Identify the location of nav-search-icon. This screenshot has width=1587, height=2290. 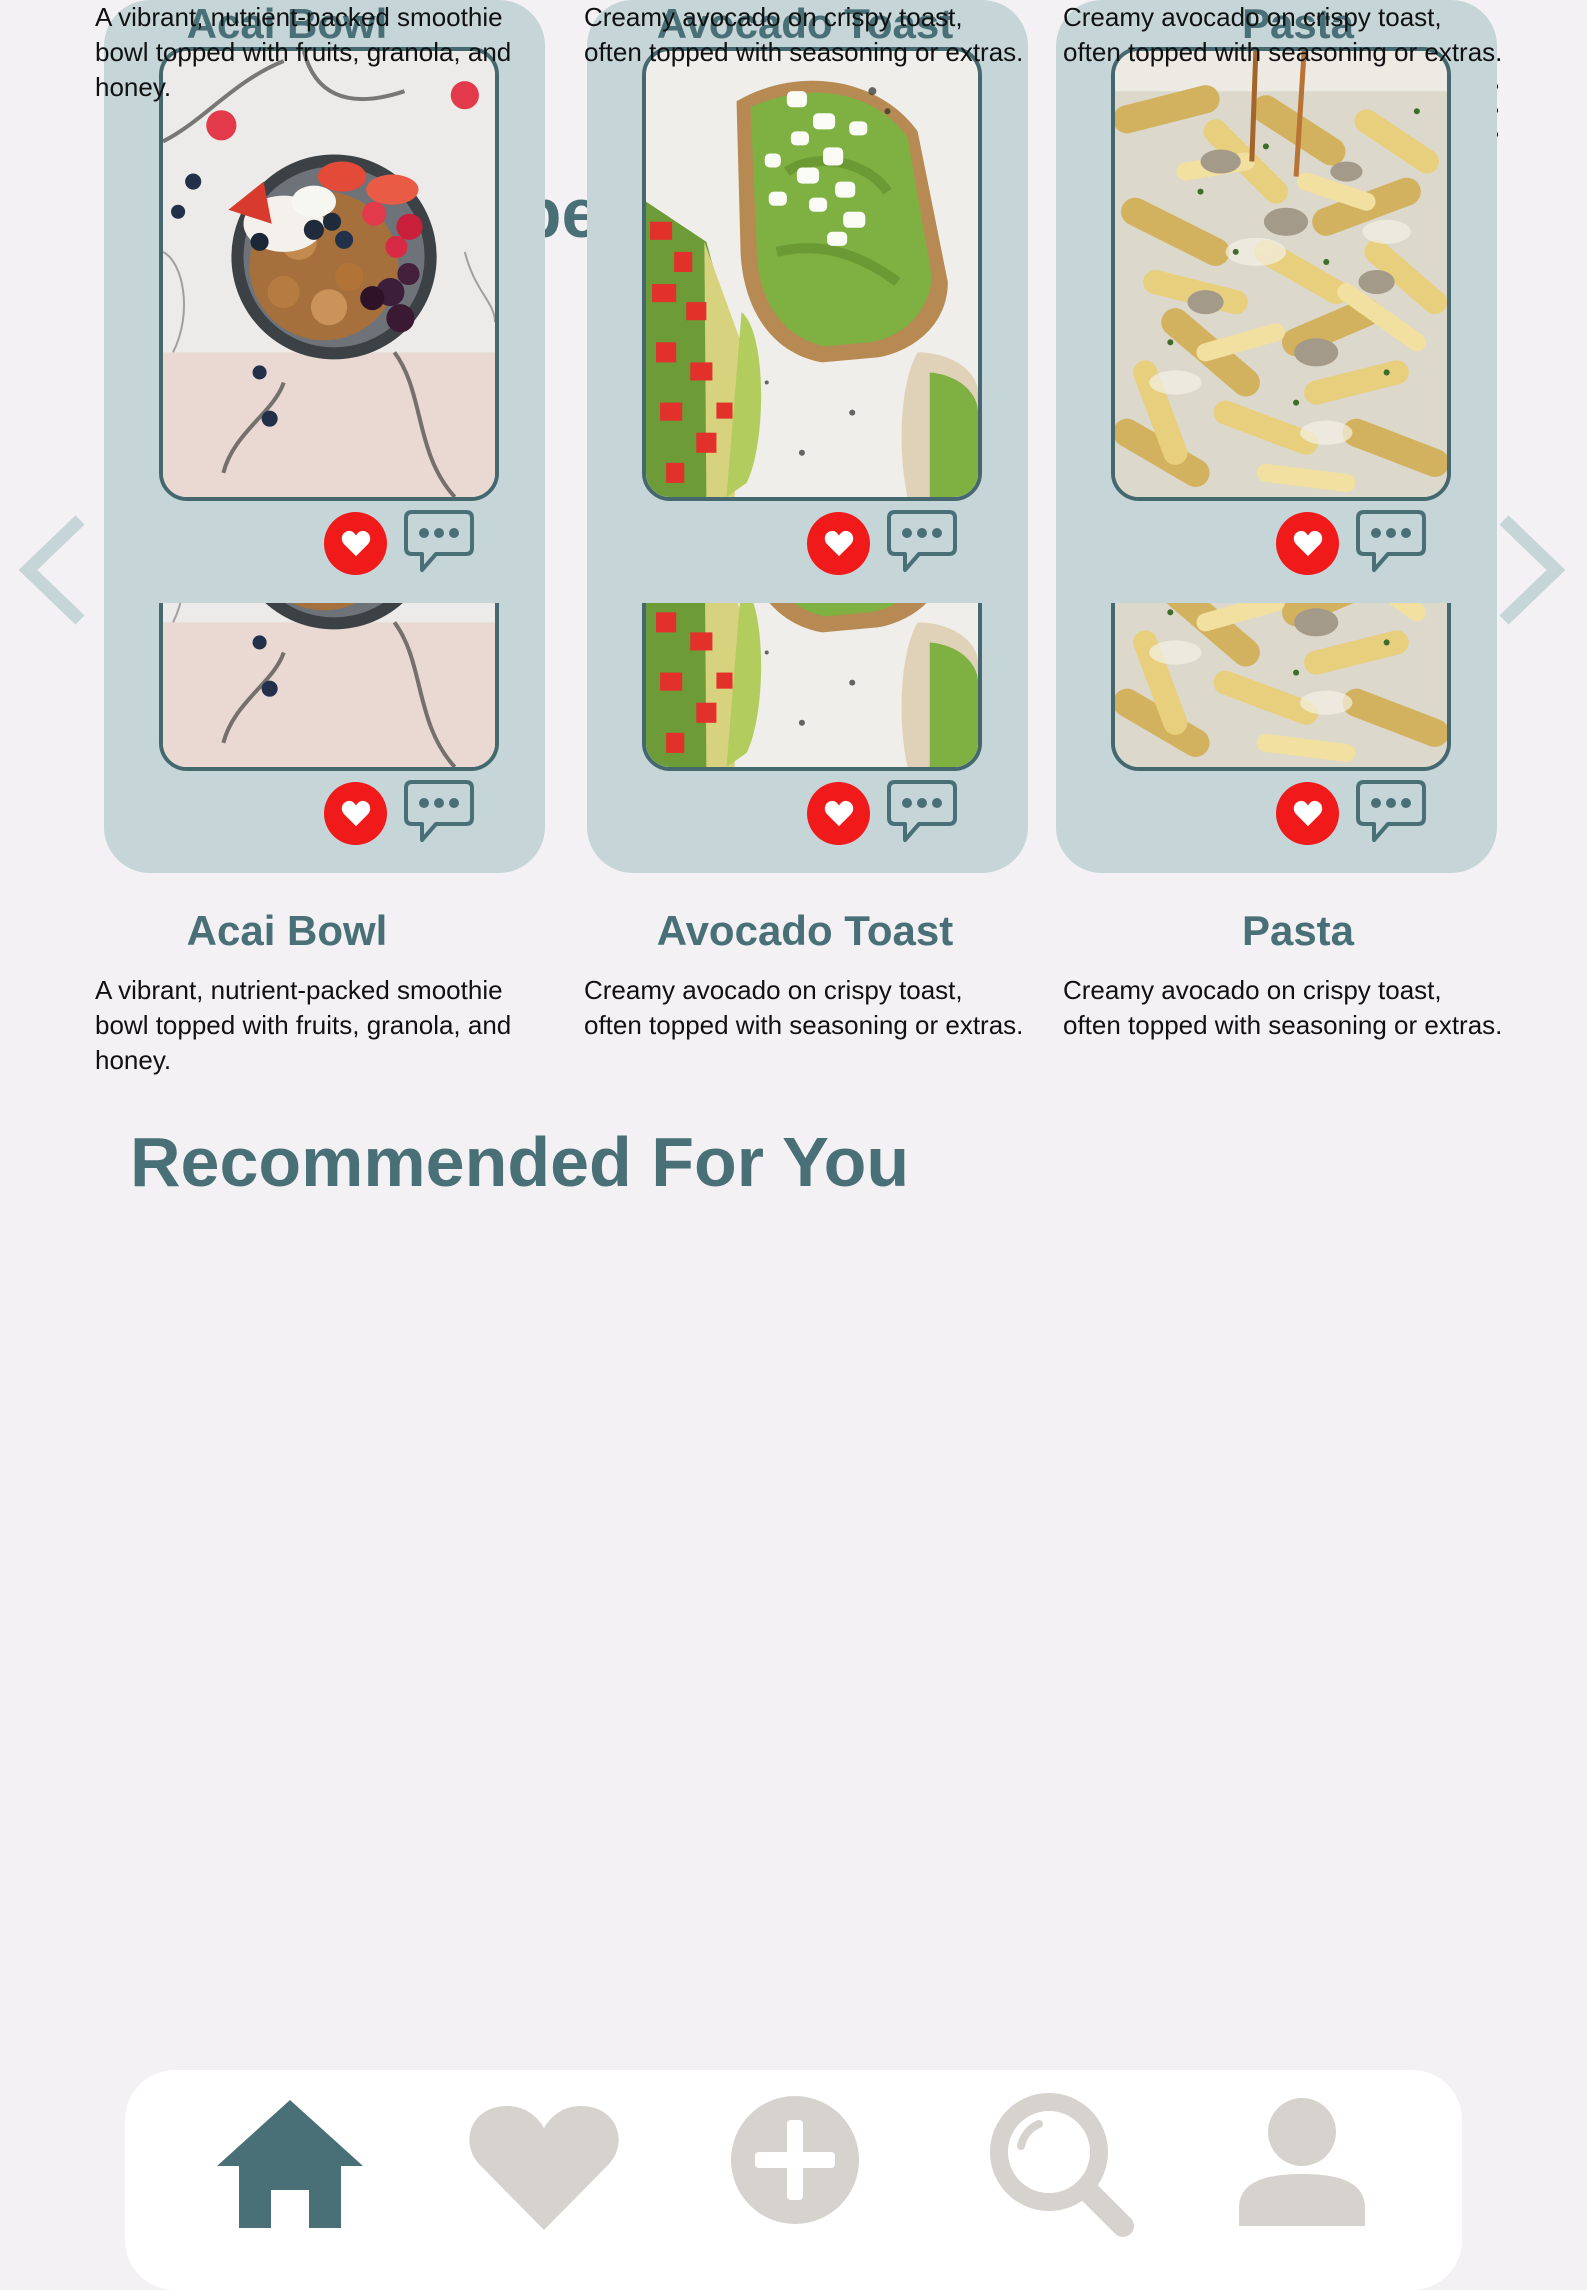
(1062, 2165).